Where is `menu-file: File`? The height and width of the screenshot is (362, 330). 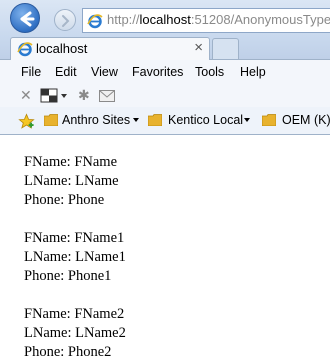 menu-file: File is located at coordinates (31, 72).